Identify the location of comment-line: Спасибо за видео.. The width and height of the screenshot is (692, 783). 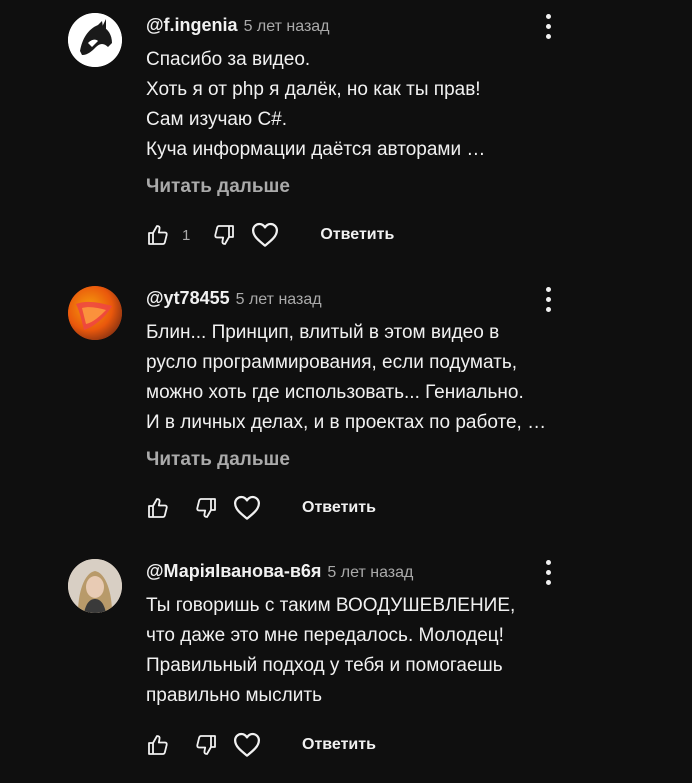
(228, 59).